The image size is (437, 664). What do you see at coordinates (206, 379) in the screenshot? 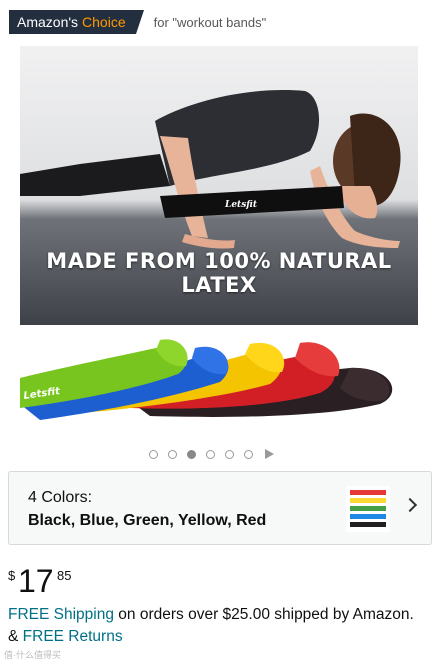
I see `resistance-bands-photo: Letsfit` at bounding box center [206, 379].